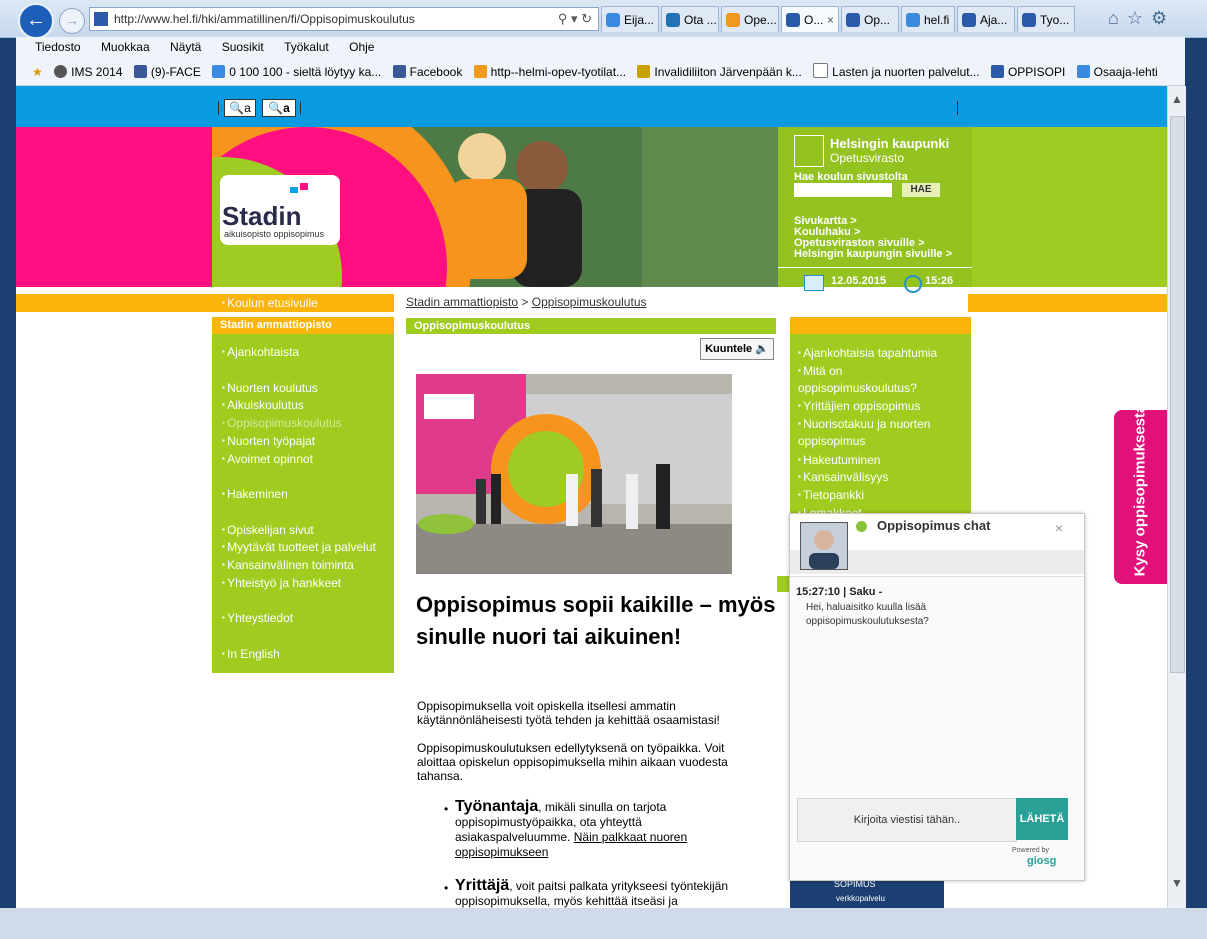 The height and width of the screenshot is (939, 1207). I want to click on home-link: Koulun etusivulle, so click(270, 303).